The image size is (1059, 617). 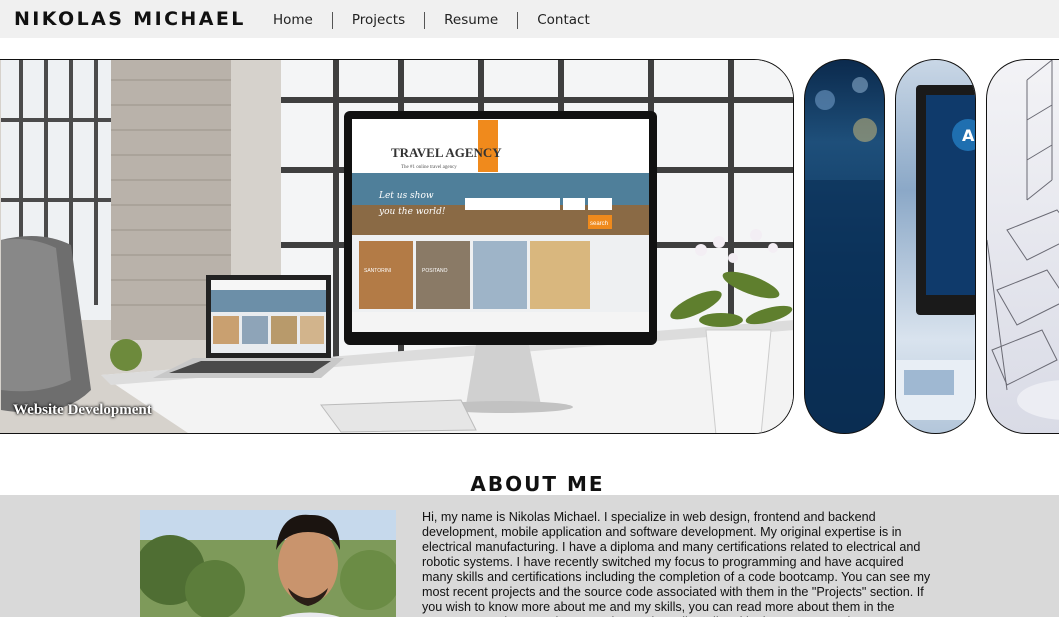 What do you see at coordinates (844, 255) in the screenshot?
I see `blue-abstract-photo` at bounding box center [844, 255].